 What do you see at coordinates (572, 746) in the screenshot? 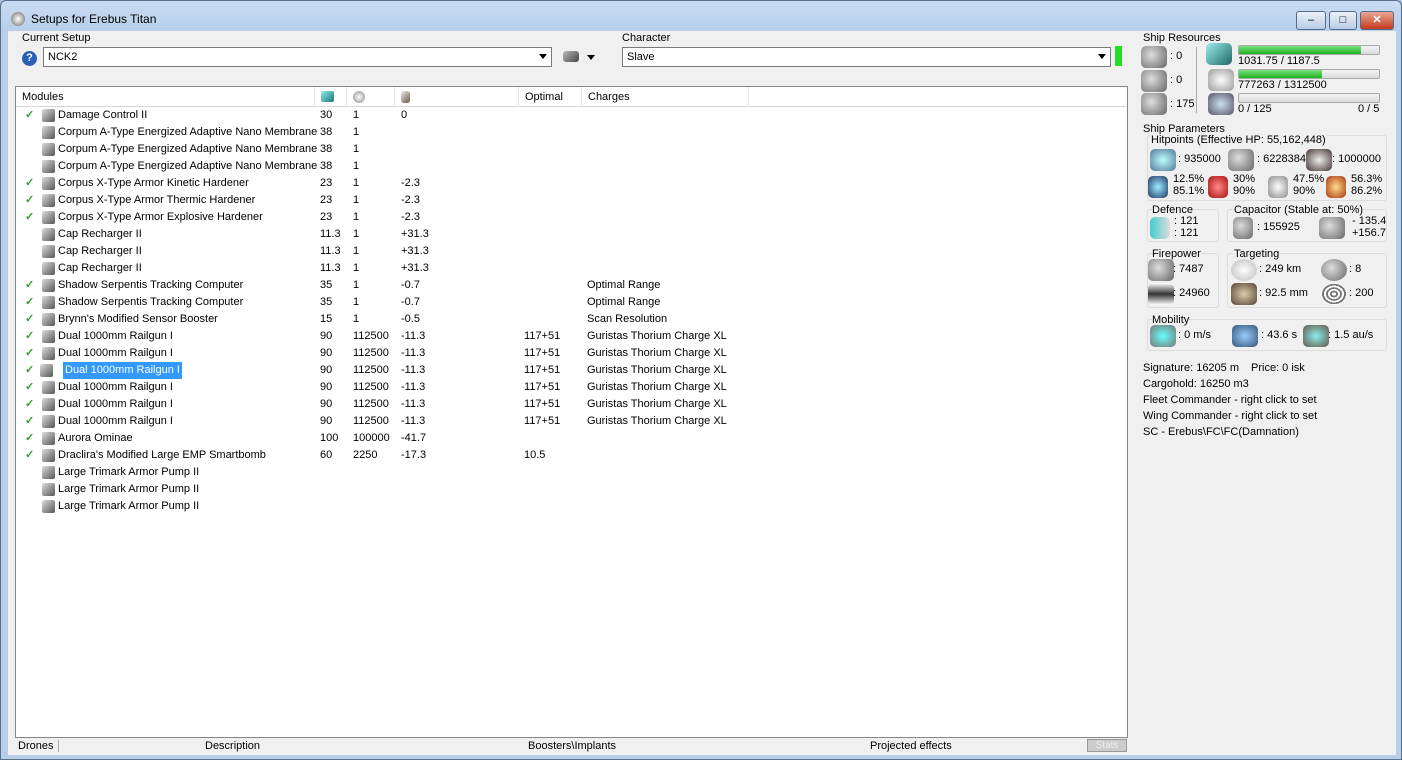
I see `tab-boosters-implants: Boosters\Implants` at bounding box center [572, 746].